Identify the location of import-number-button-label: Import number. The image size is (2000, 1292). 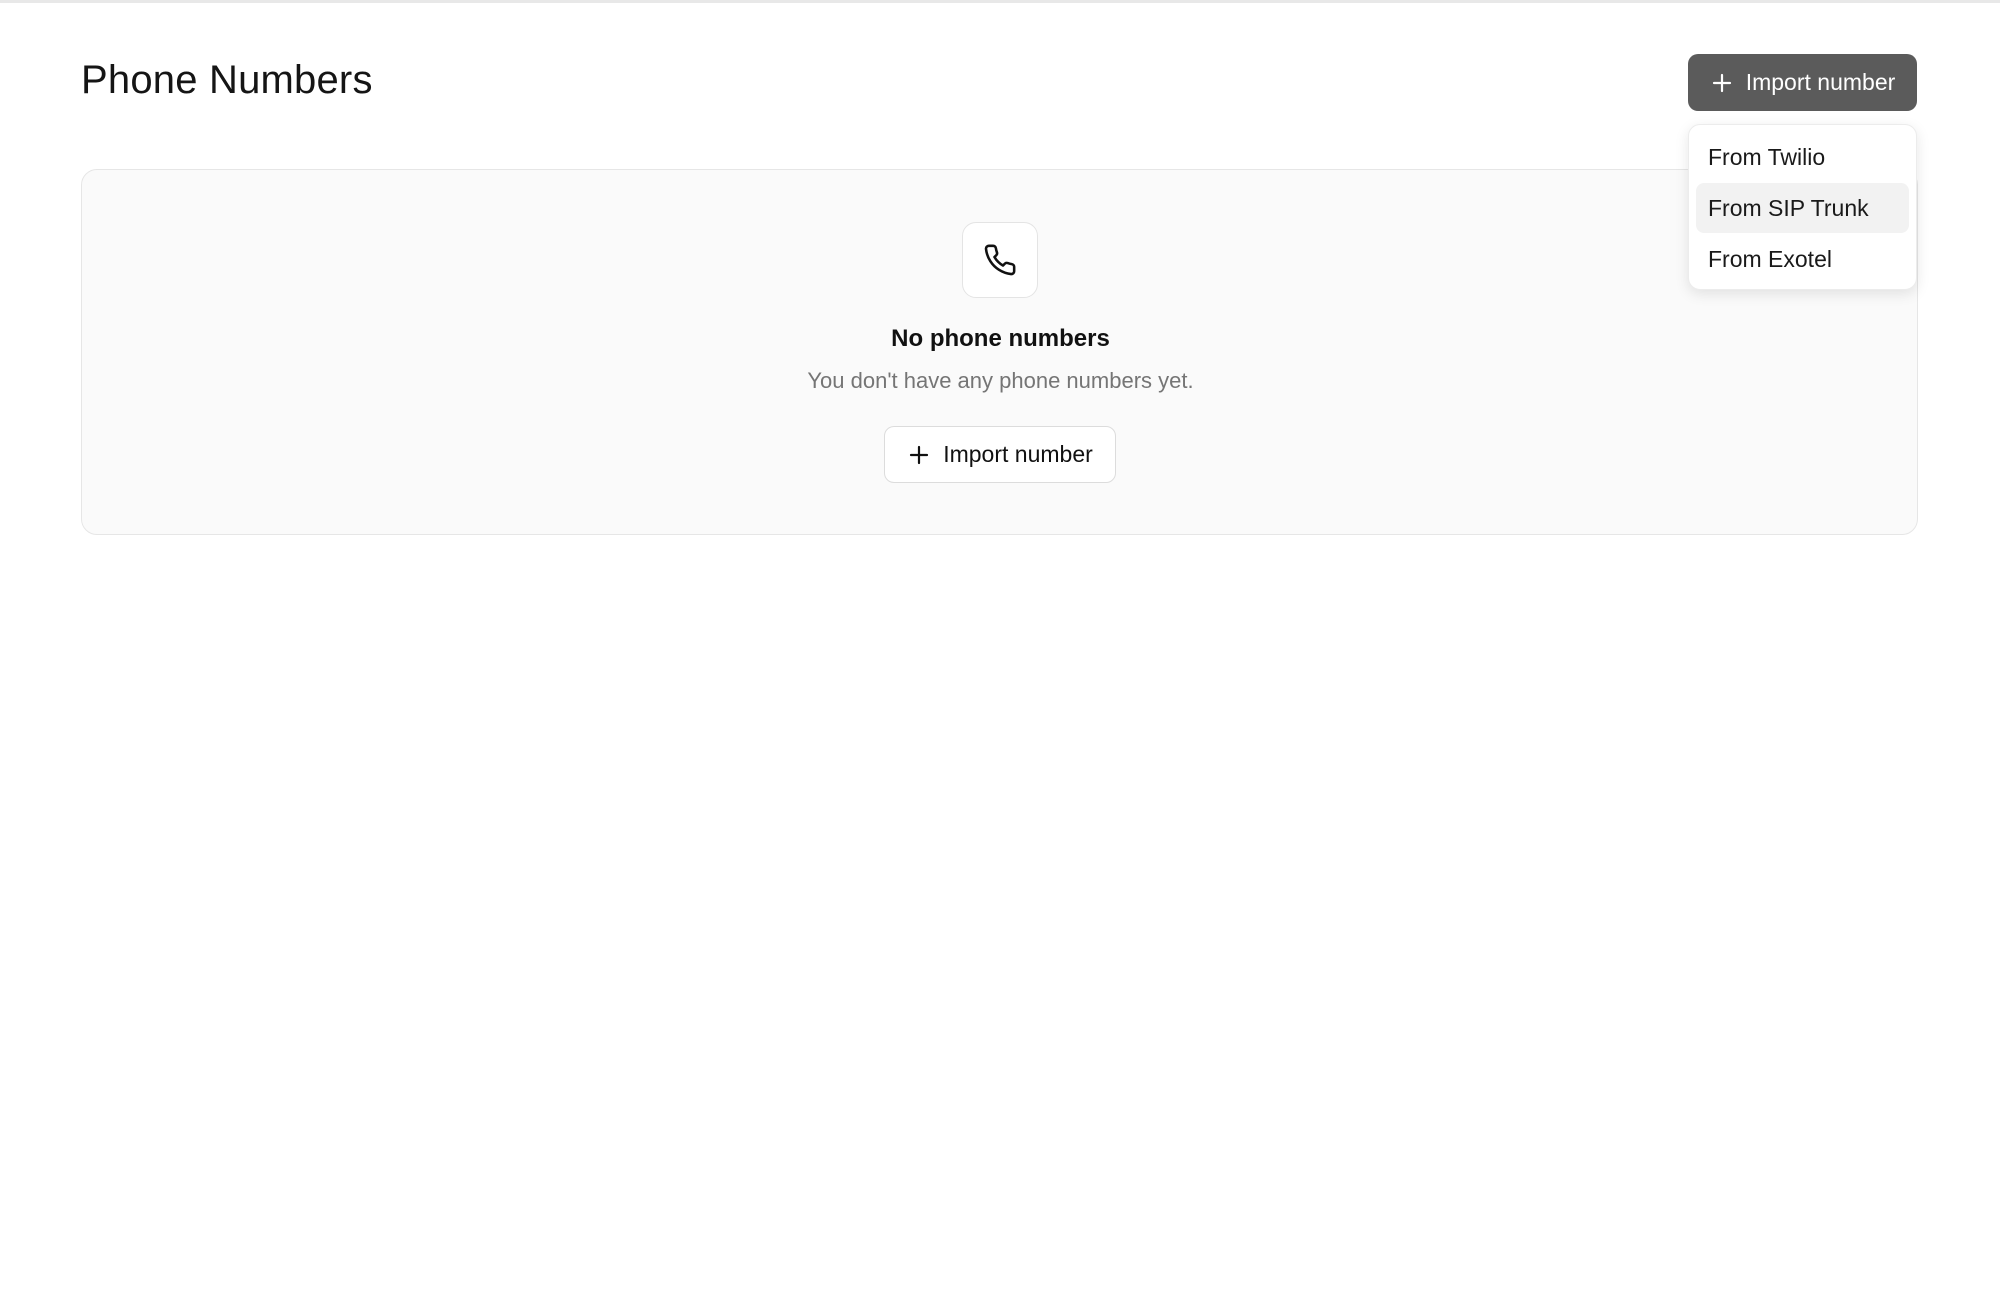
(1820, 82).